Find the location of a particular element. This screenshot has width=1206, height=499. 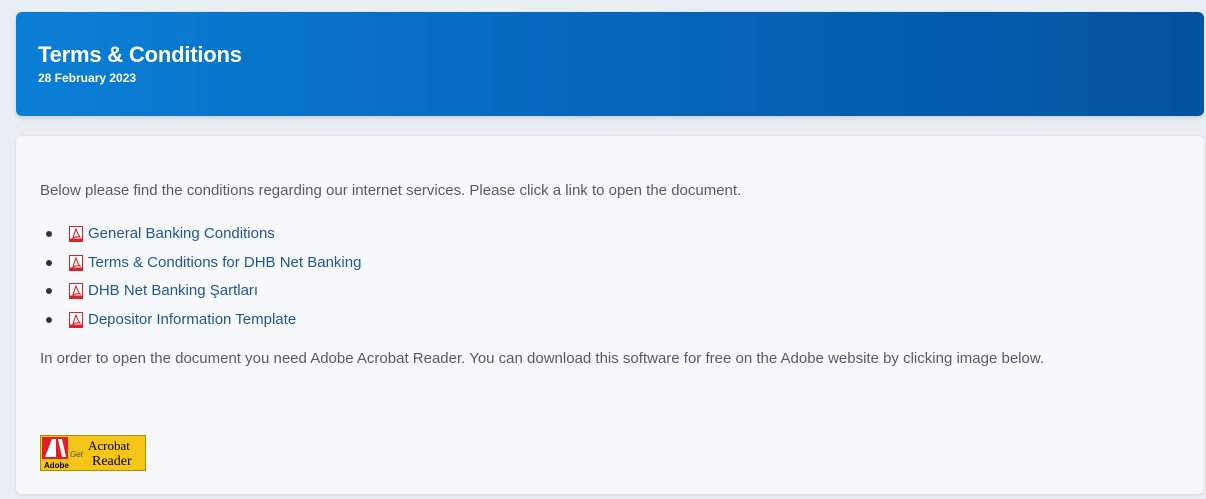

document-label: General Banking Conditions is located at coordinates (181, 233).